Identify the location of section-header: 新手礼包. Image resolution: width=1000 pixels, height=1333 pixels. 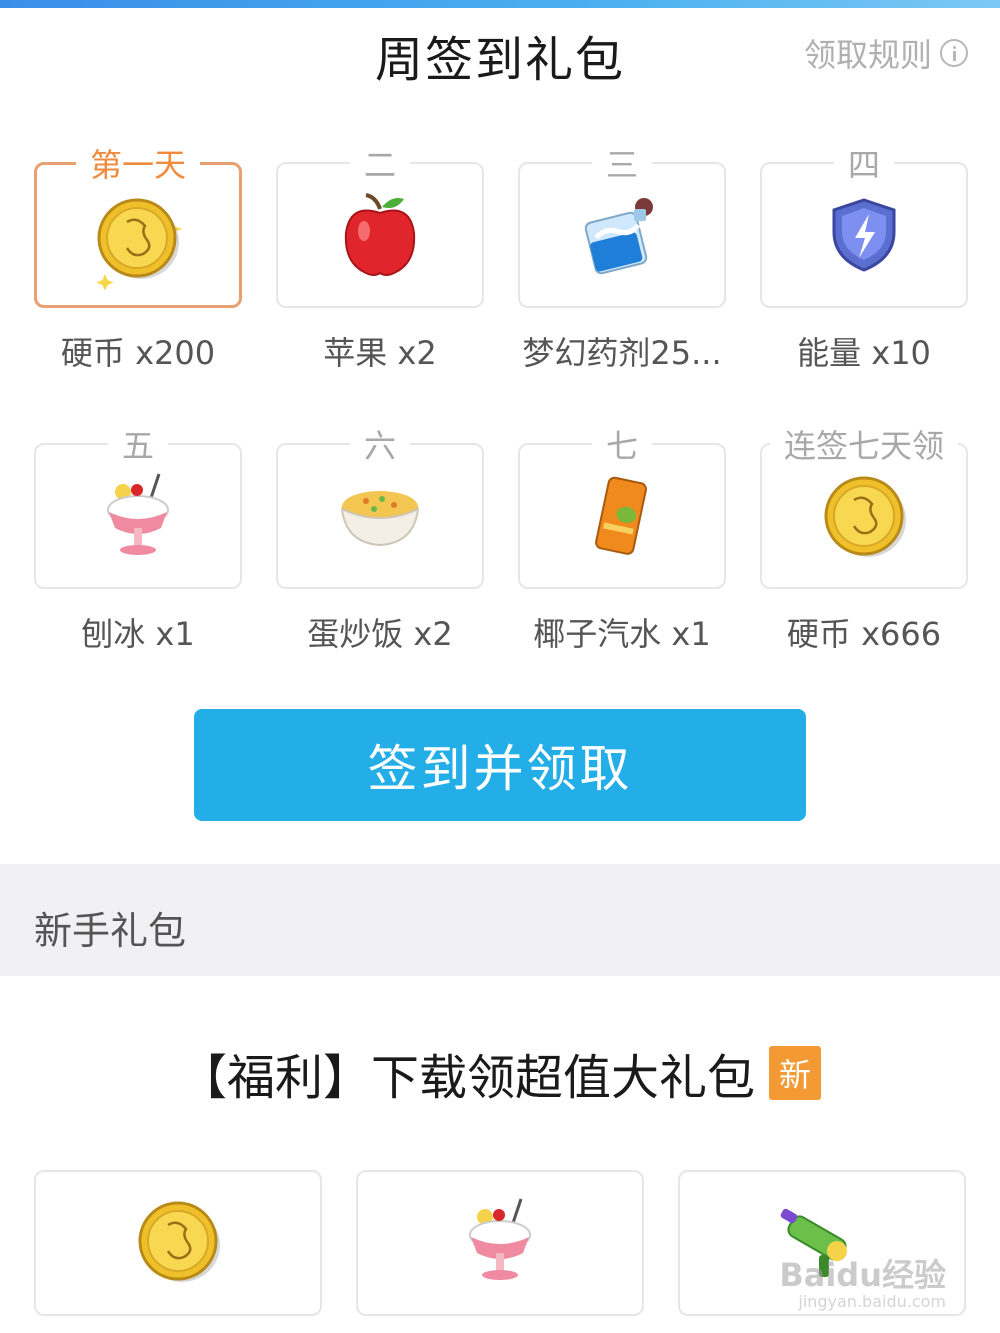
(500, 920).